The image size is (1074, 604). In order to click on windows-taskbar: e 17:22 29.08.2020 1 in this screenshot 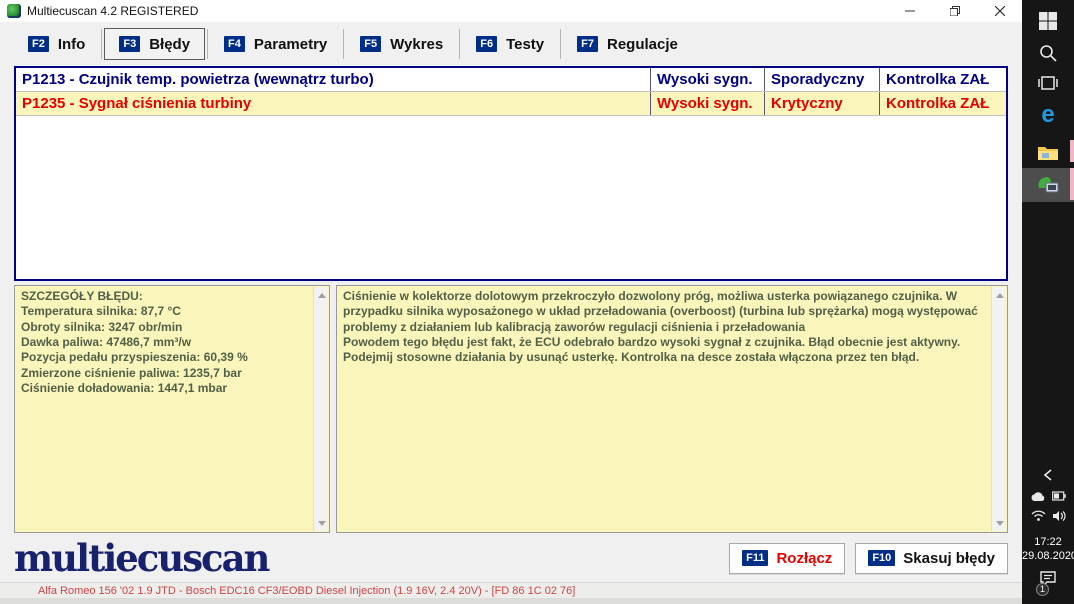, I will do `click(1048, 302)`.